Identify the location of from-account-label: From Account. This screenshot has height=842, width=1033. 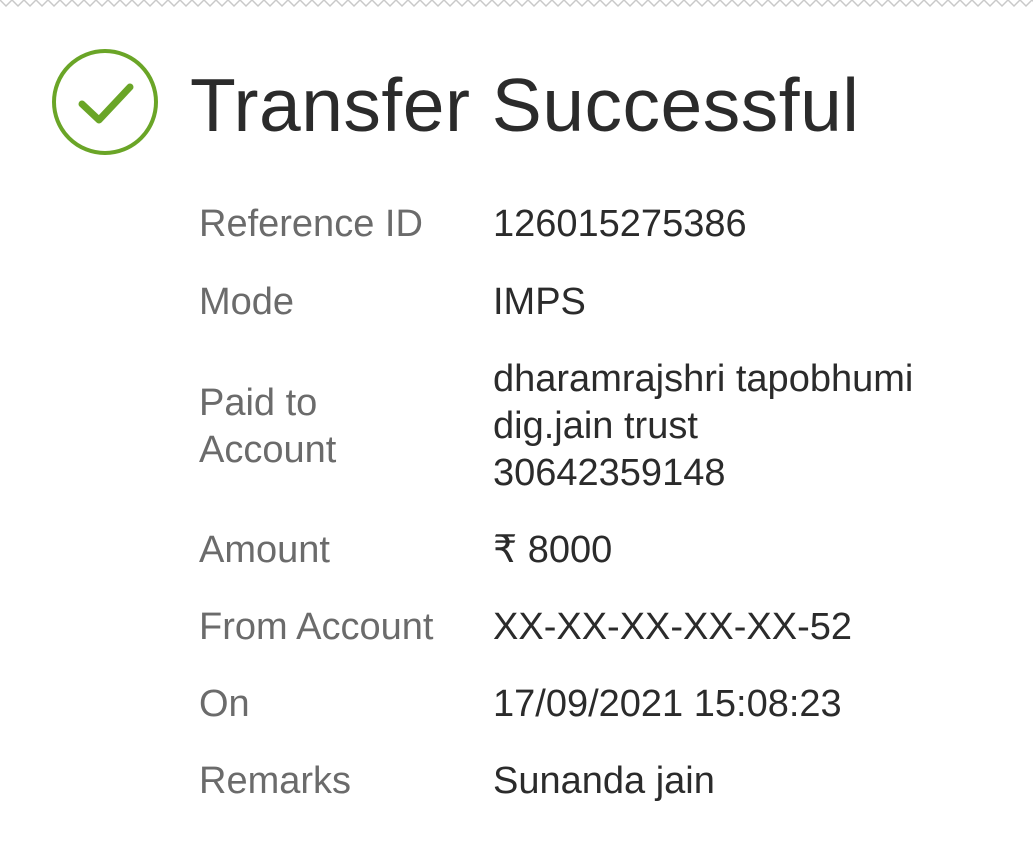
(316, 627).